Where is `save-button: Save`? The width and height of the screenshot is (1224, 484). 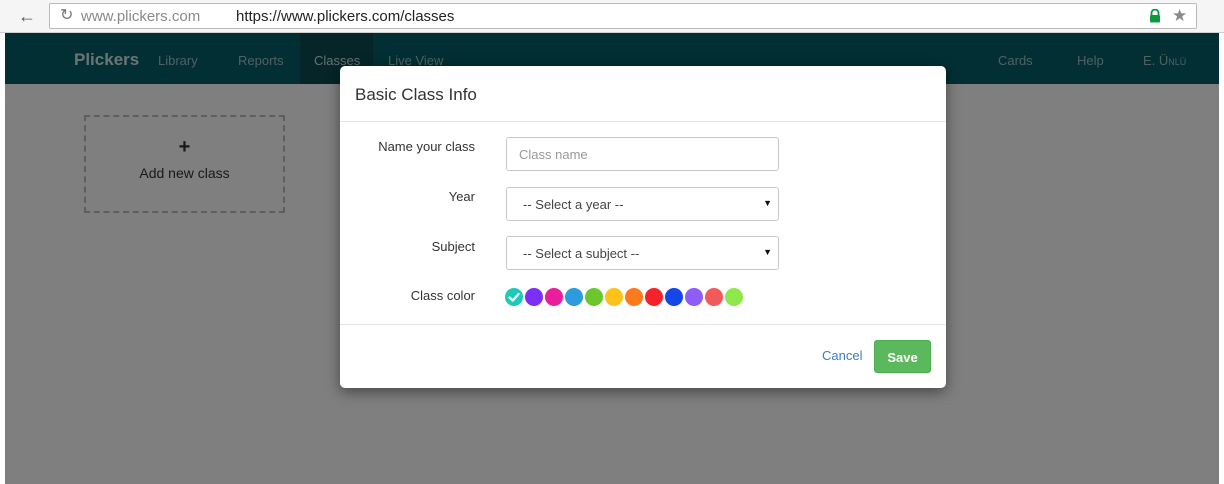
save-button: Save is located at coordinates (902, 356).